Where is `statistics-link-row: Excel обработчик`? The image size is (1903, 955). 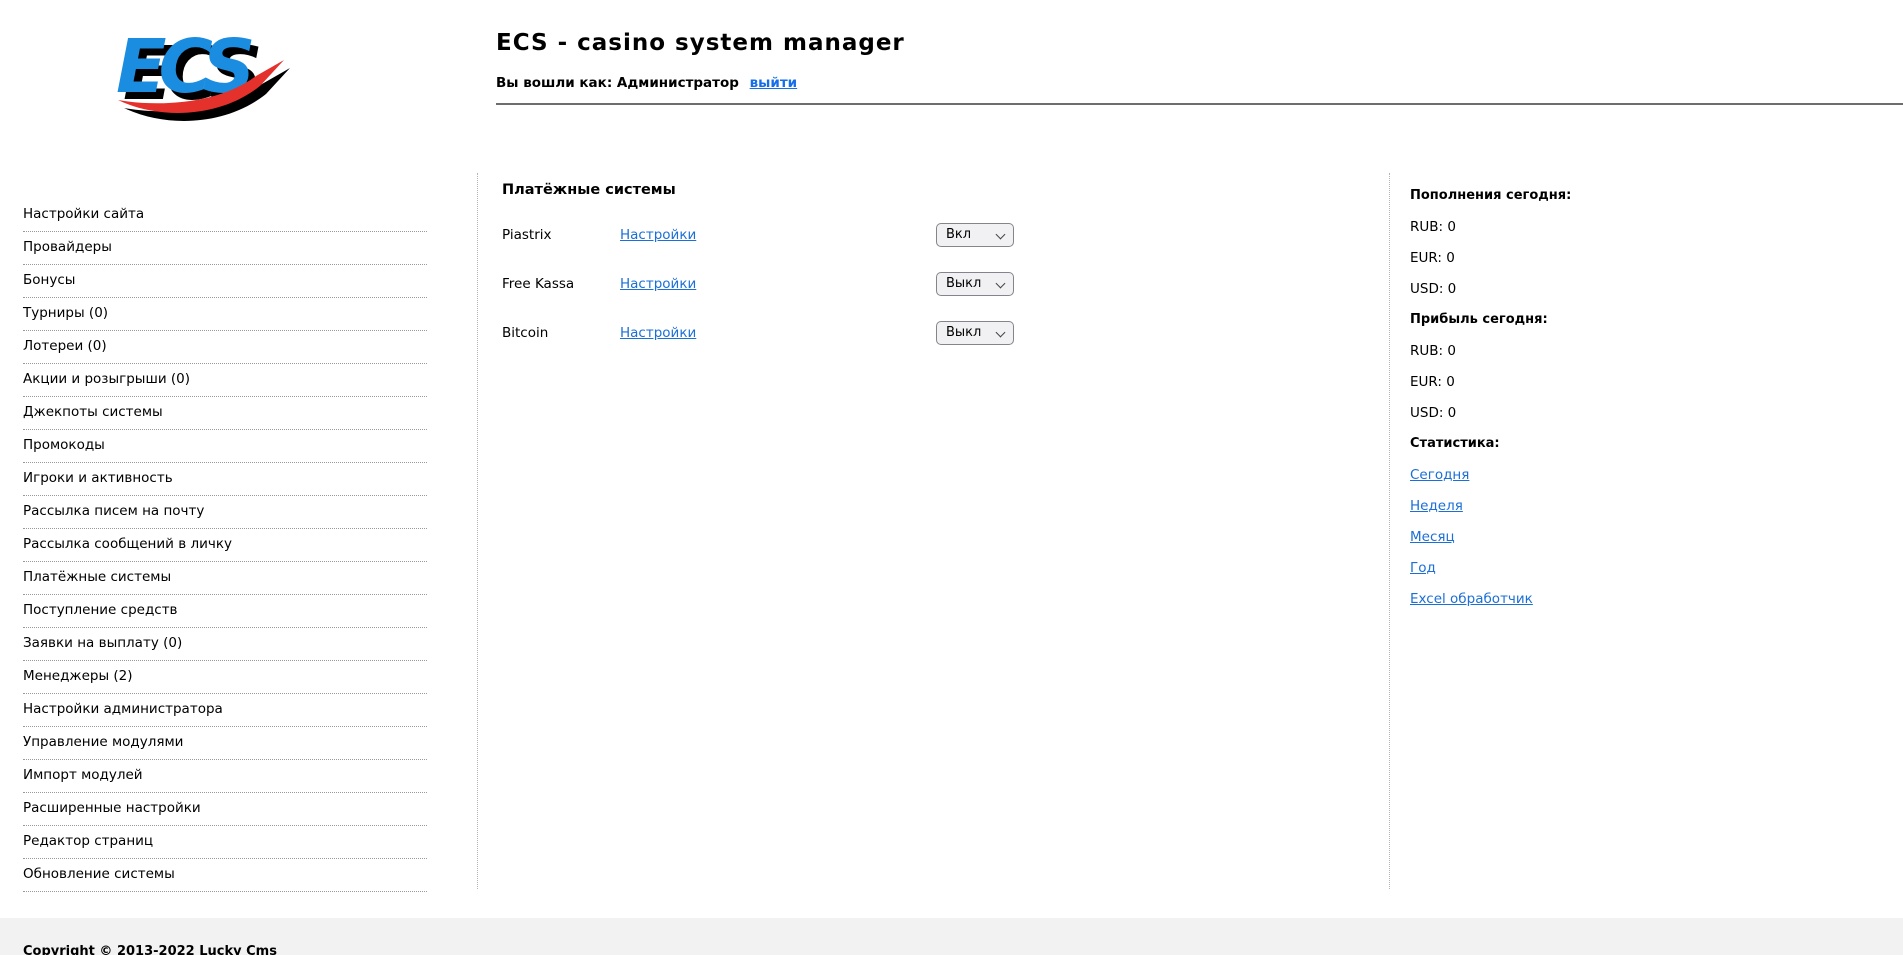 statistics-link-row: Excel обработчик is located at coordinates (1570, 606).